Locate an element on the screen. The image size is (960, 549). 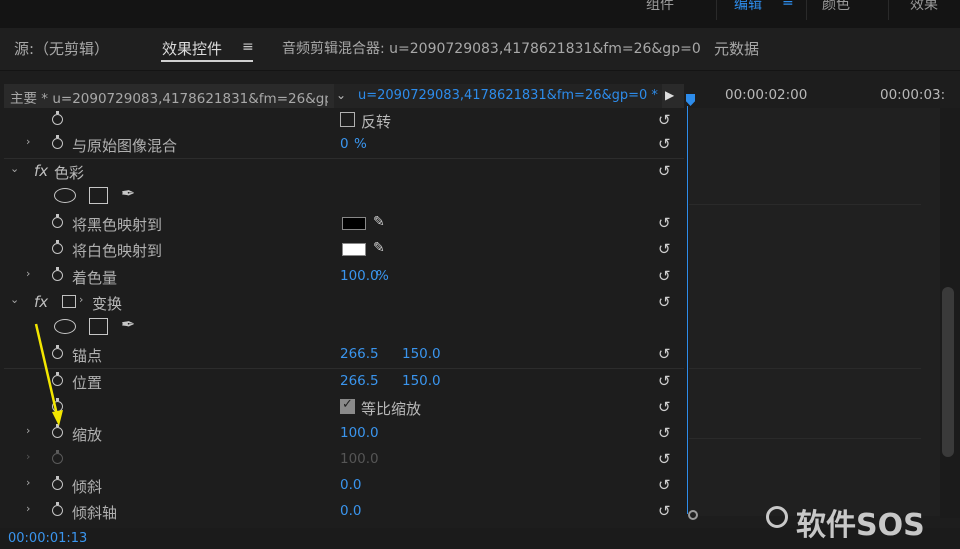
hamburger-icon: ≡ is located at coordinates (788, 5).